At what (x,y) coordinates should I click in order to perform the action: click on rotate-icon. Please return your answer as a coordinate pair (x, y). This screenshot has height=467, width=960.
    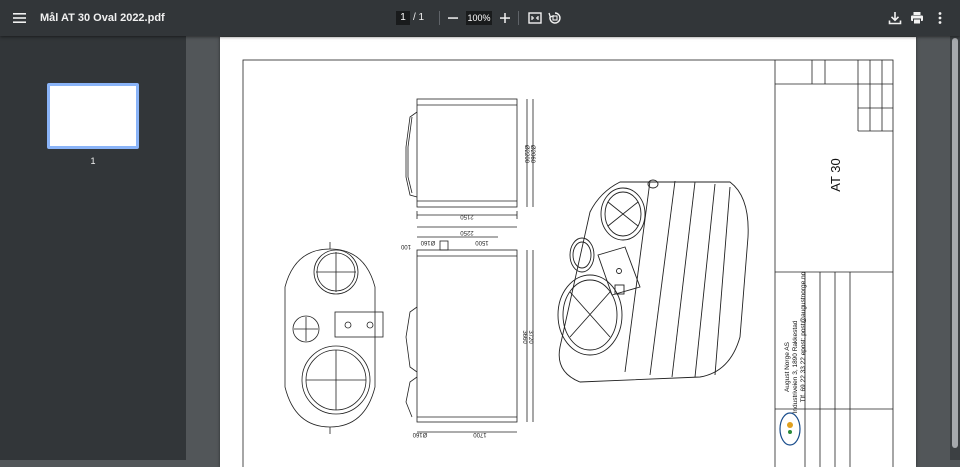
    Looking at the image, I should click on (554, 18).